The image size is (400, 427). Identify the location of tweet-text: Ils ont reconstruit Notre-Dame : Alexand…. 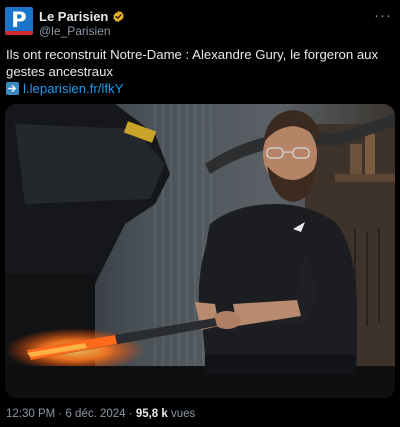
(192, 63).